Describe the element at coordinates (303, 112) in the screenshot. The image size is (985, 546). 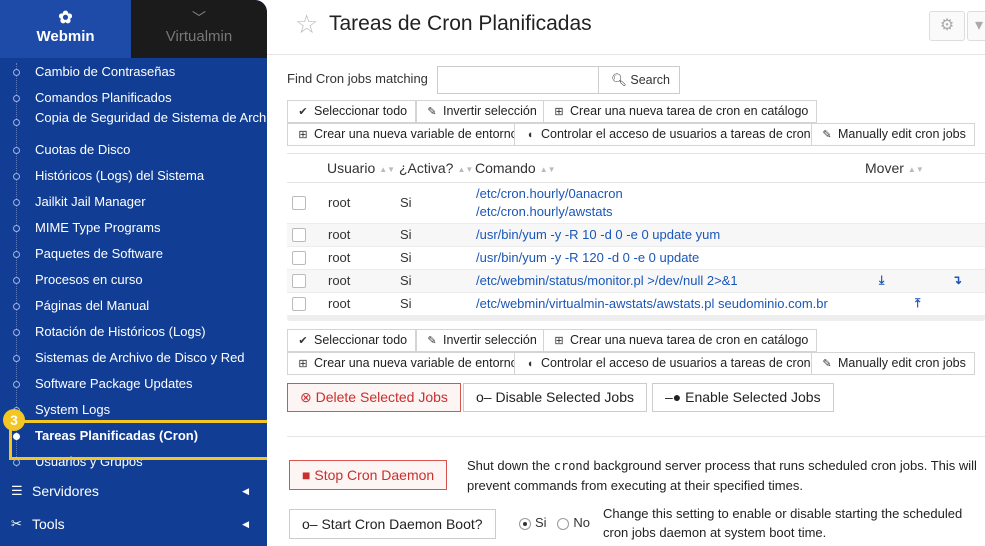
I see `check-icon: ✔` at that location.